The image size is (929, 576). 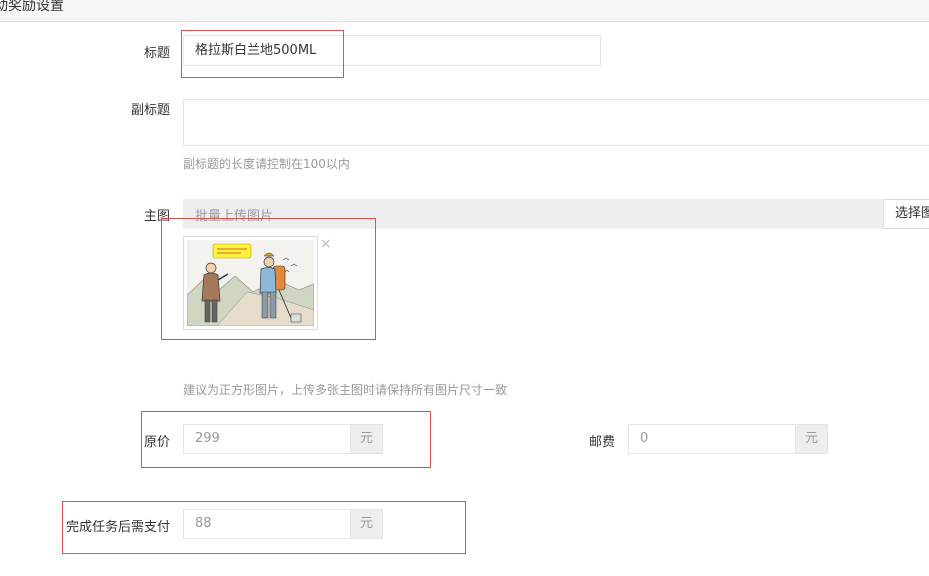 I want to click on highlight-box-original-price, so click(x=286, y=439).